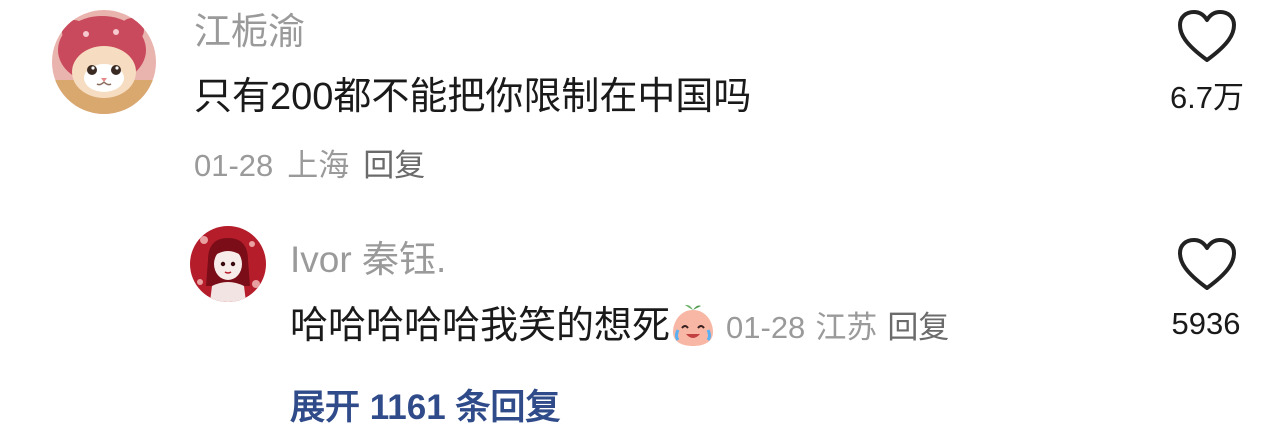  What do you see at coordinates (480, 326) in the screenshot?
I see `reply-text: 哈哈哈哈哈我笑的想死` at bounding box center [480, 326].